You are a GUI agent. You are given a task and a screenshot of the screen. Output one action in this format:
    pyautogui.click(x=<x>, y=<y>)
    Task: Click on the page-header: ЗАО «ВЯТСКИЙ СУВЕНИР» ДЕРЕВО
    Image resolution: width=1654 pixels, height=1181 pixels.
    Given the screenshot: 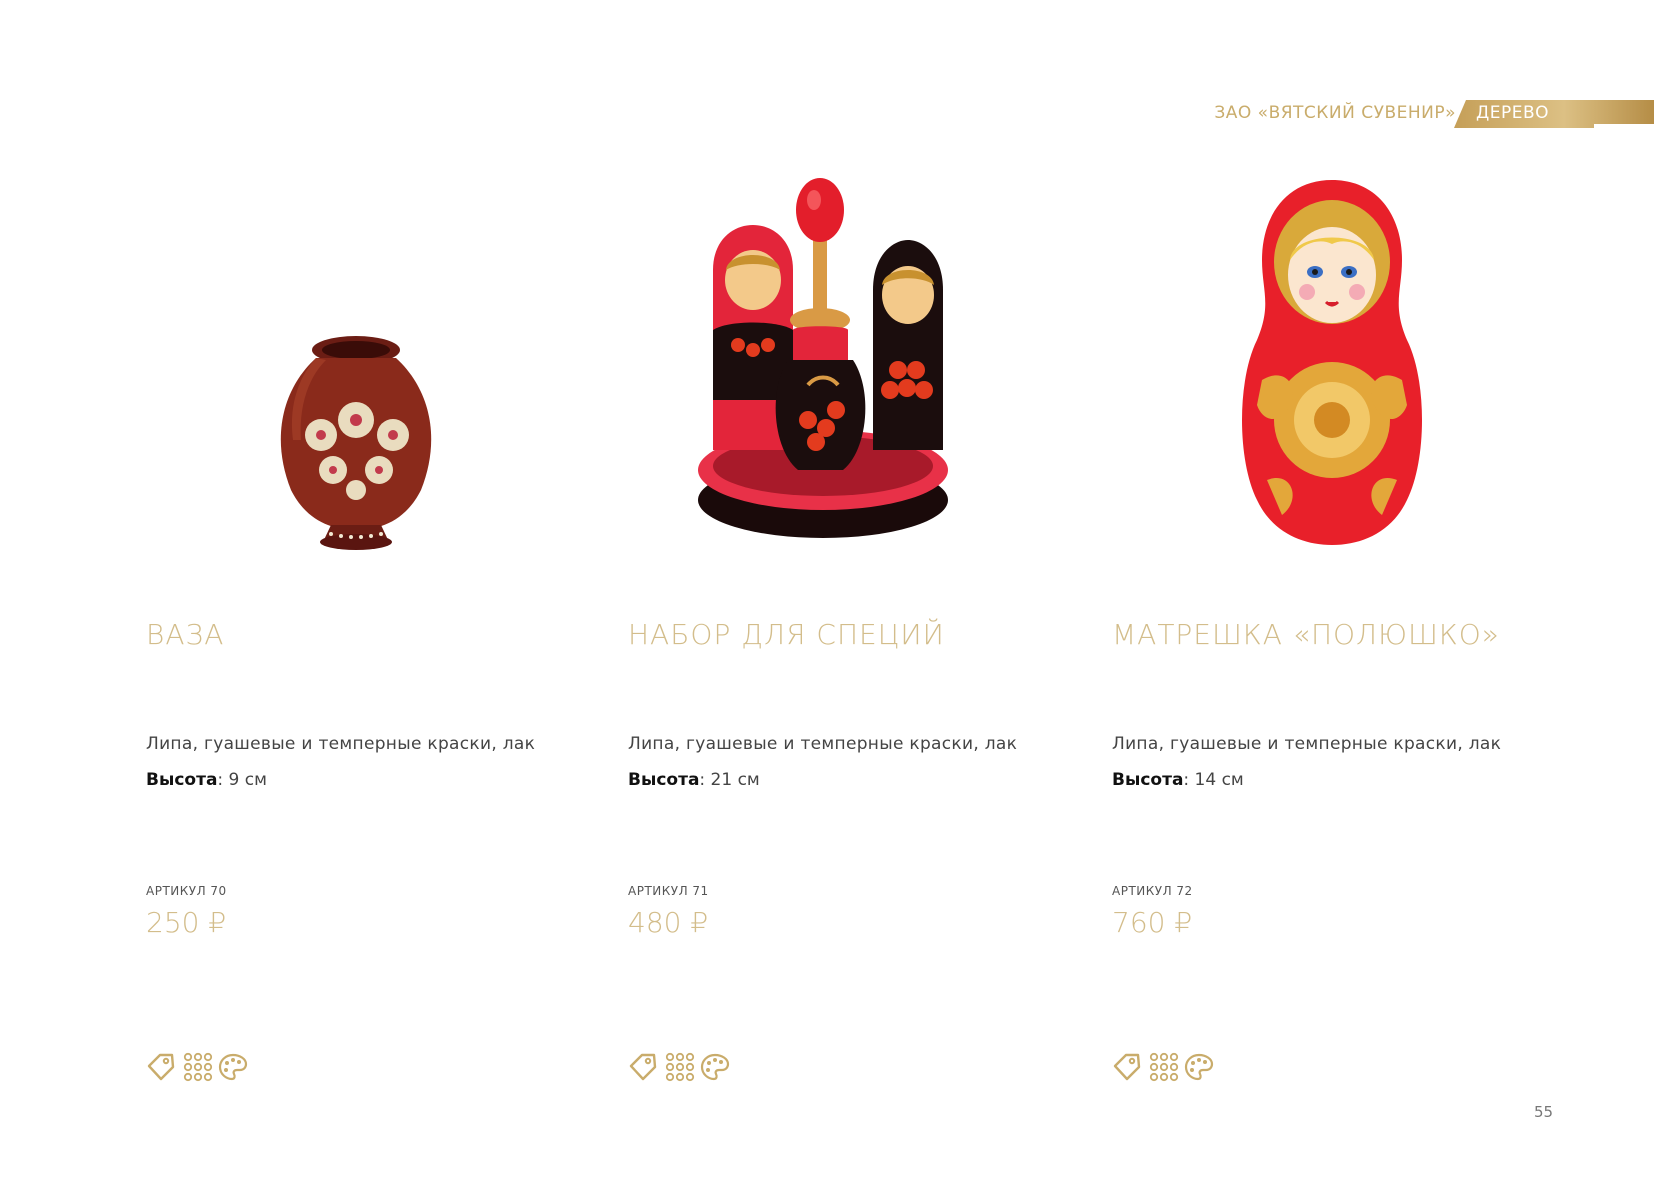 What is the action you would take?
    pyautogui.click(x=1434, y=114)
    